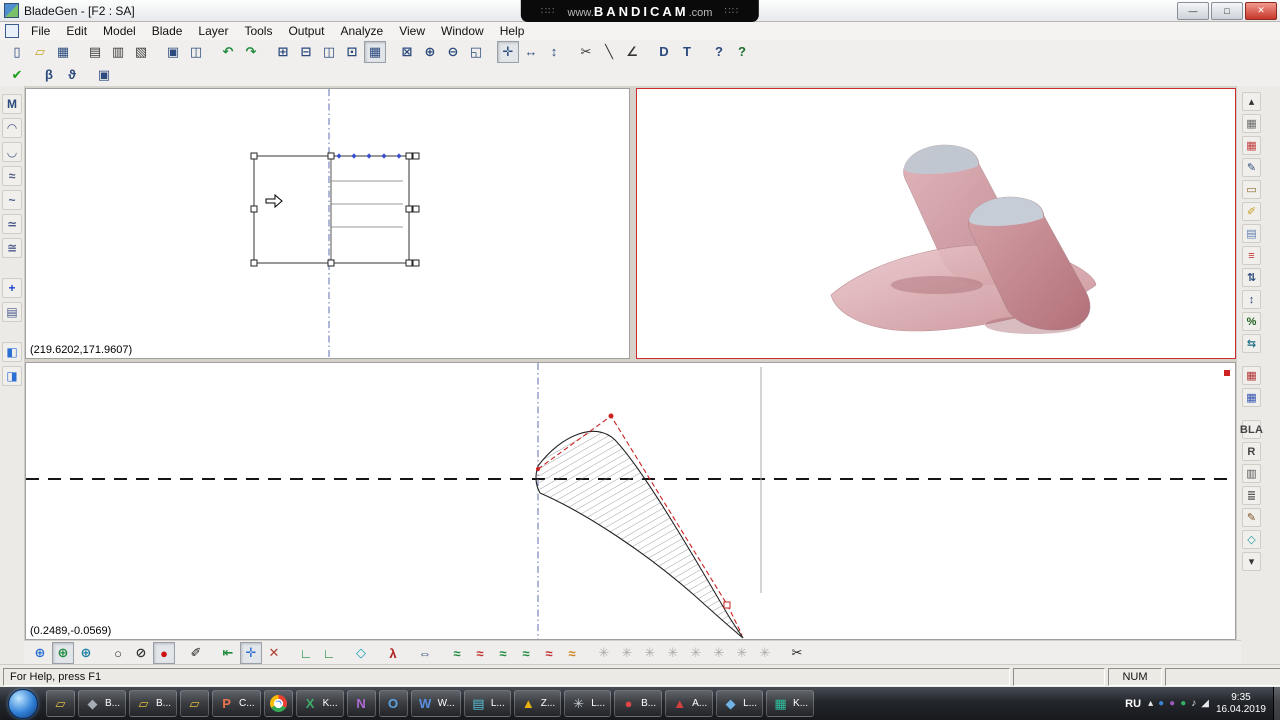  What do you see at coordinates (1172, 703) in the screenshot?
I see `tray-app-purple-icon: ●` at bounding box center [1172, 703].